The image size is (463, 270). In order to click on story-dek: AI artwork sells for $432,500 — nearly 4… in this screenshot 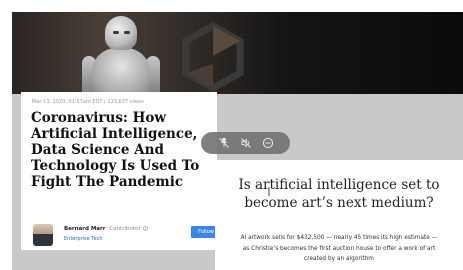, I will do `click(339, 248)`.